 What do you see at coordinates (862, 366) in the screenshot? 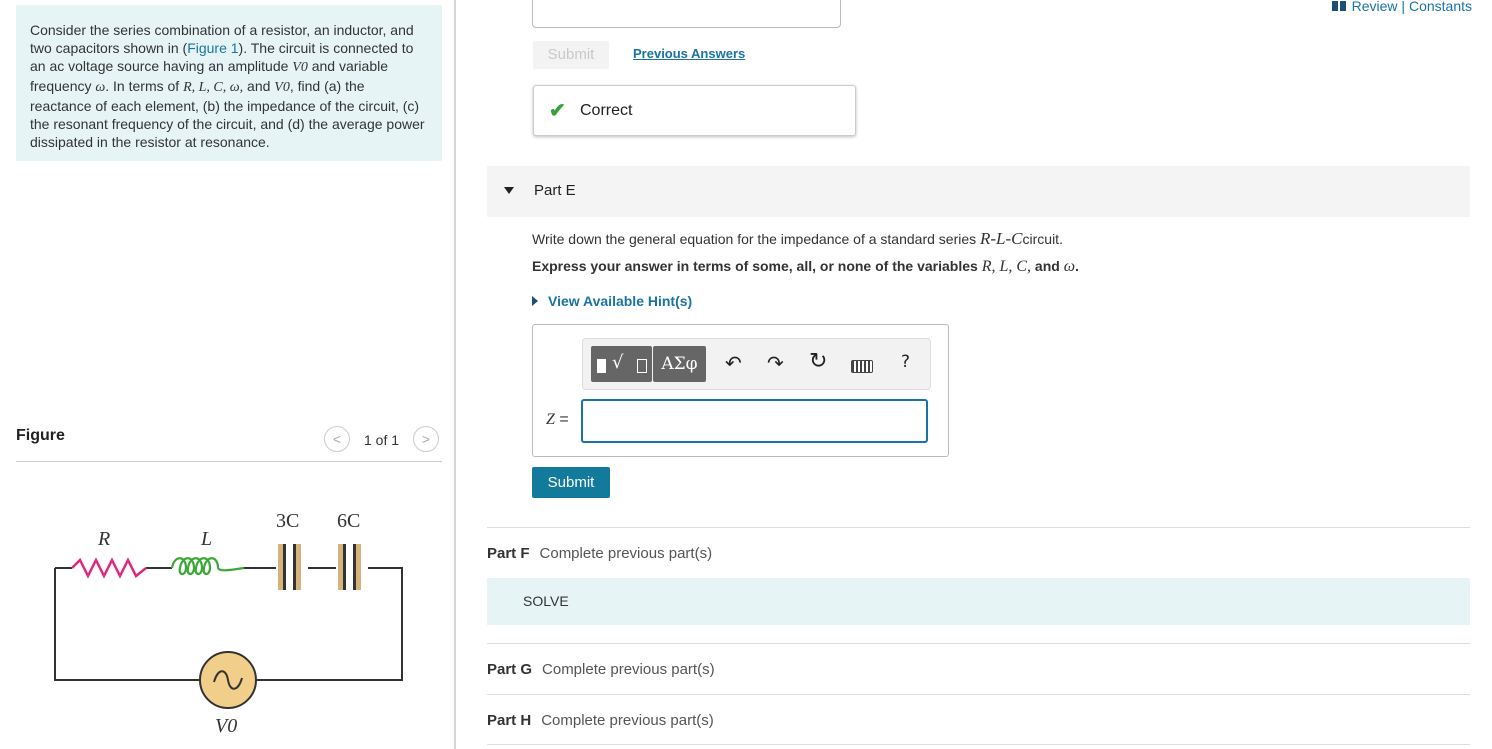
I see `keyboard-icon` at bounding box center [862, 366].